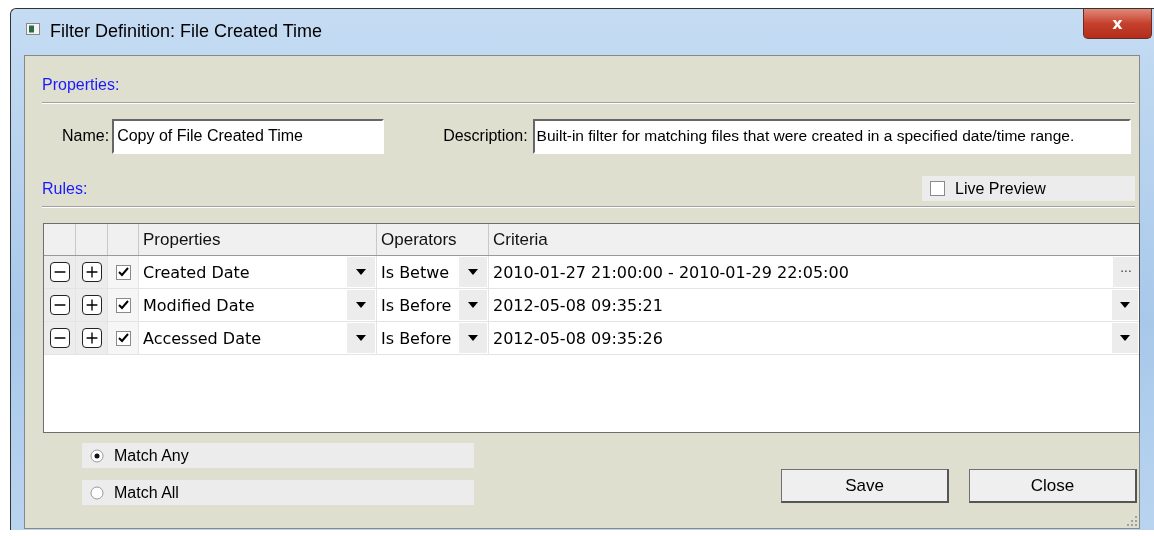 Image resolution: width=1154 pixels, height=536 pixels. What do you see at coordinates (415, 272) in the screenshot?
I see `operator-cell-text: Is Betwe` at bounding box center [415, 272].